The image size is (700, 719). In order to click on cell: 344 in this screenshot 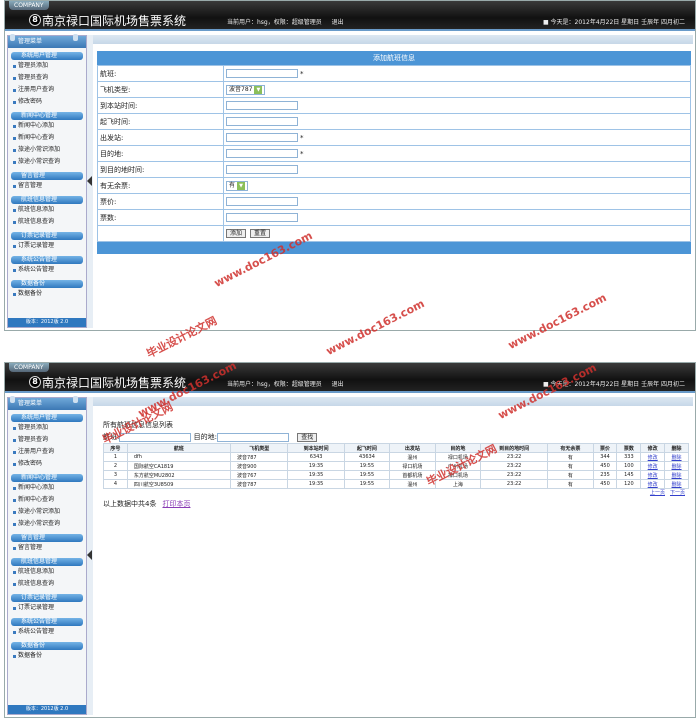, I will do `click(605, 457)`.